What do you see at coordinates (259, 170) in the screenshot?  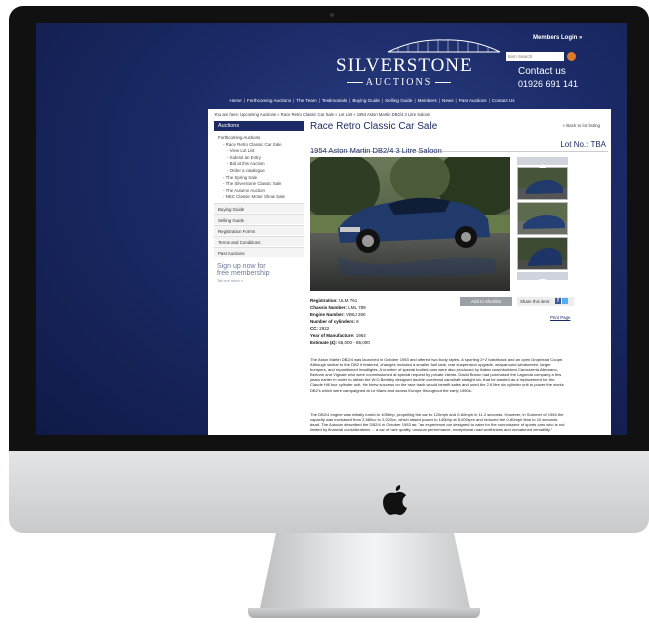 I see `sidebar-item: - Order a catalogue` at bounding box center [259, 170].